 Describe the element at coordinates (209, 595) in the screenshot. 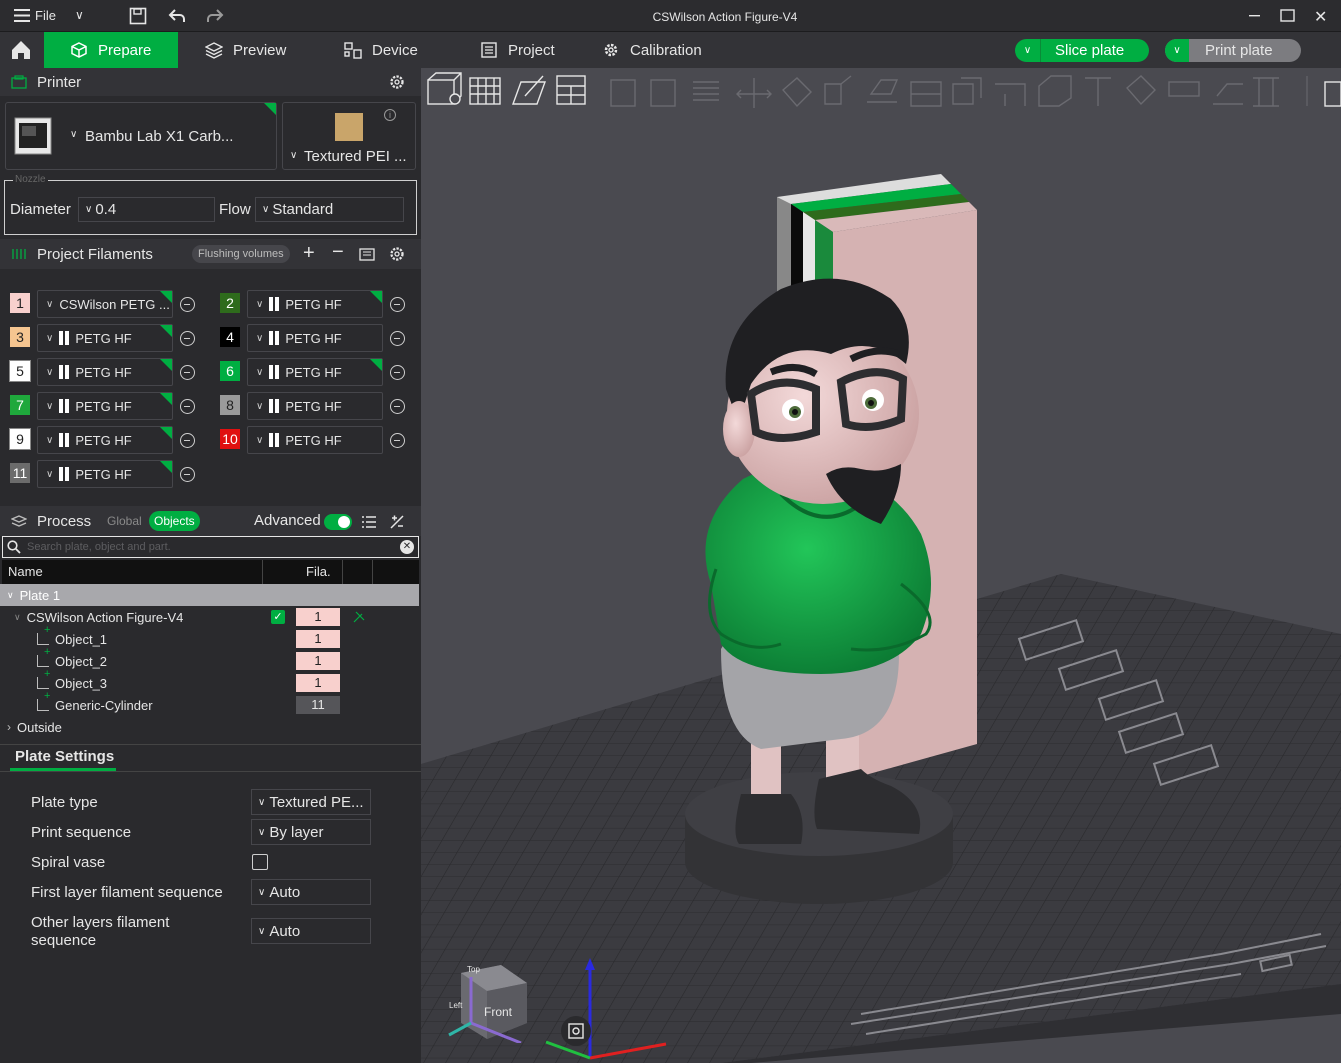

I see `plate-row: ∨ Plate 1` at that location.